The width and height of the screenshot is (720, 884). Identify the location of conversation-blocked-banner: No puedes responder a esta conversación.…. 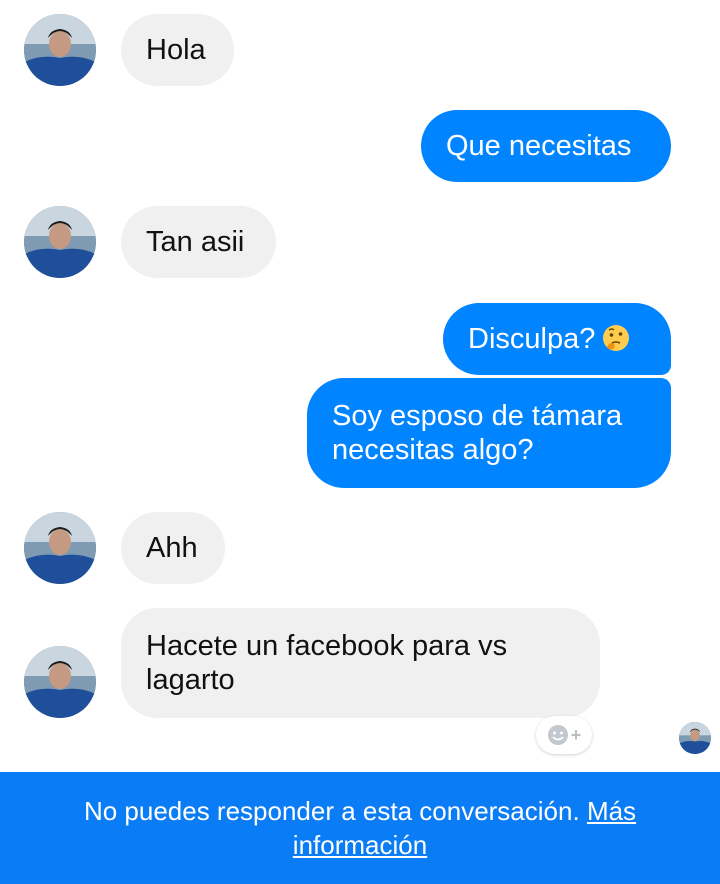
(360, 828).